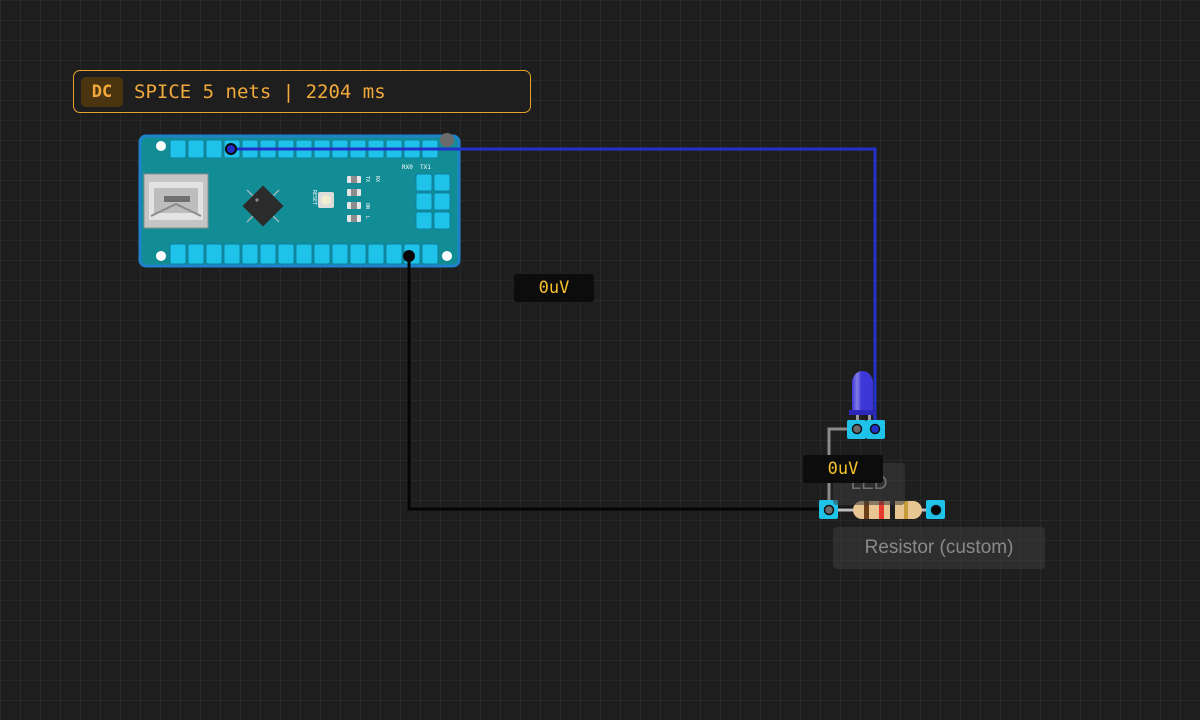 The image size is (1200, 720). I want to click on led-component, so click(862, 399).